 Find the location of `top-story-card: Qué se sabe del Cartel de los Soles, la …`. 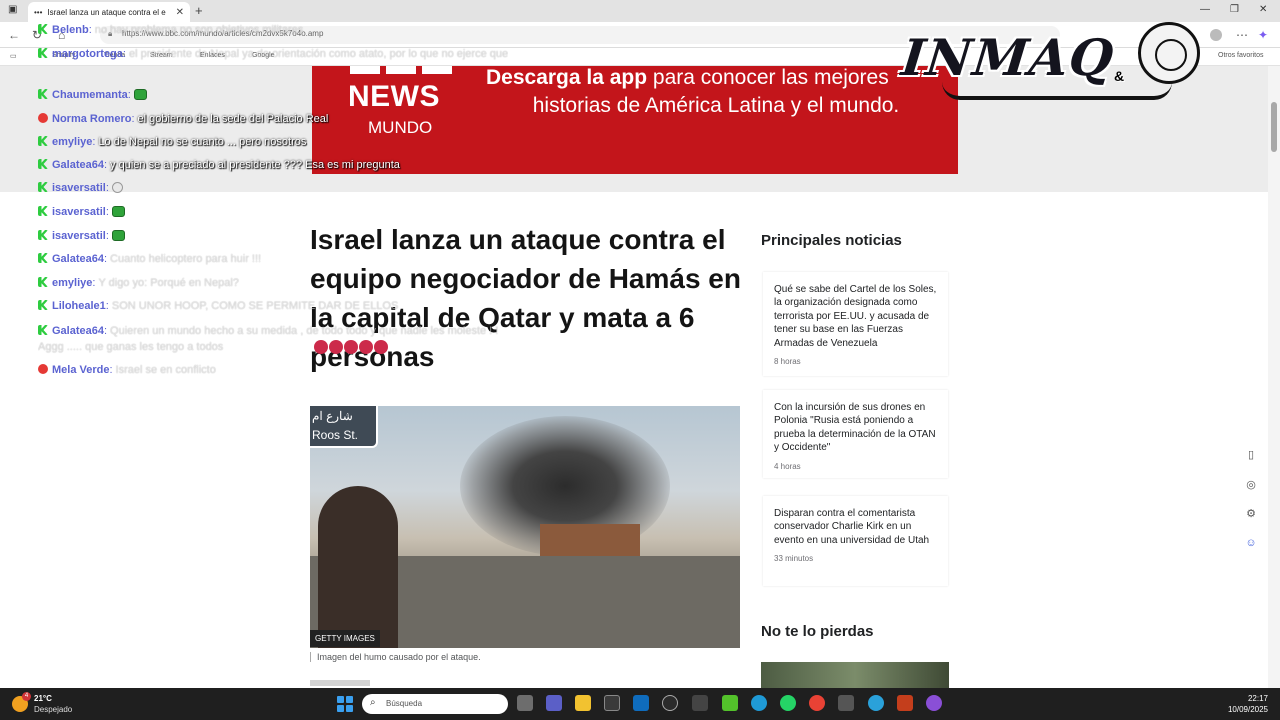

top-story-card: Qué se sabe del Cartel de los Soles, la … is located at coordinates (855, 324).